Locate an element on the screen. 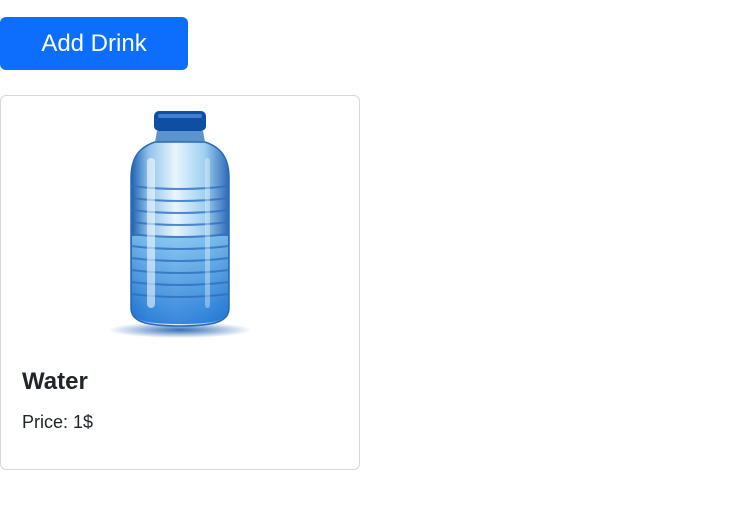  add-drink-button: Add Drink is located at coordinates (94, 43).